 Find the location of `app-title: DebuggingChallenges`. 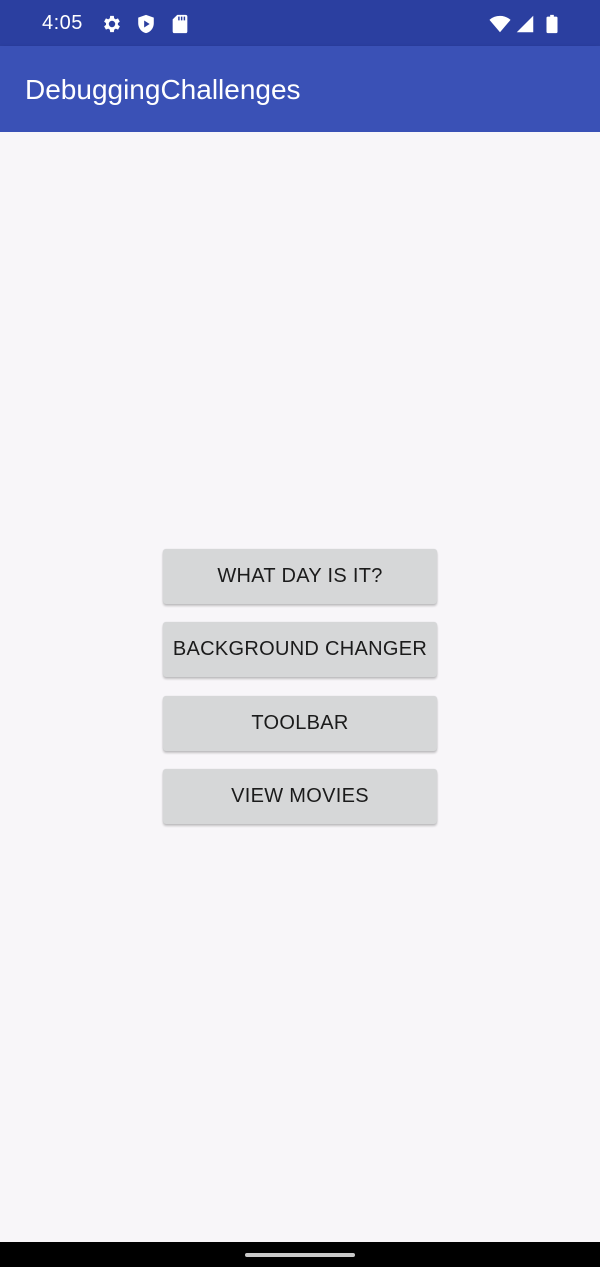

app-title: DebuggingChallenges is located at coordinates (163, 89).